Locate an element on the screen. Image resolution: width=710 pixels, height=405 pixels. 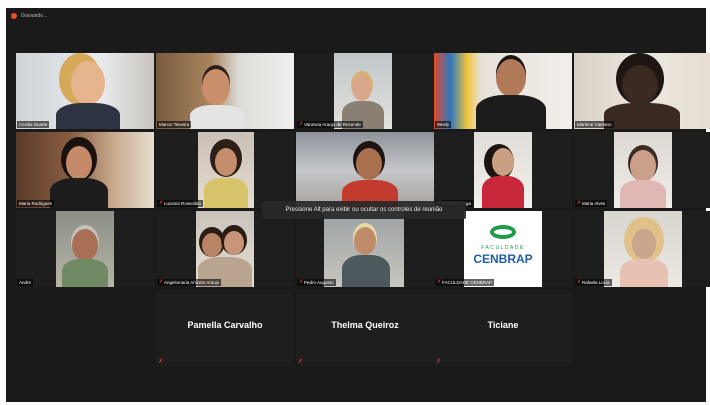
logo-line1: FACULDADE is located at coordinates (503, 248).